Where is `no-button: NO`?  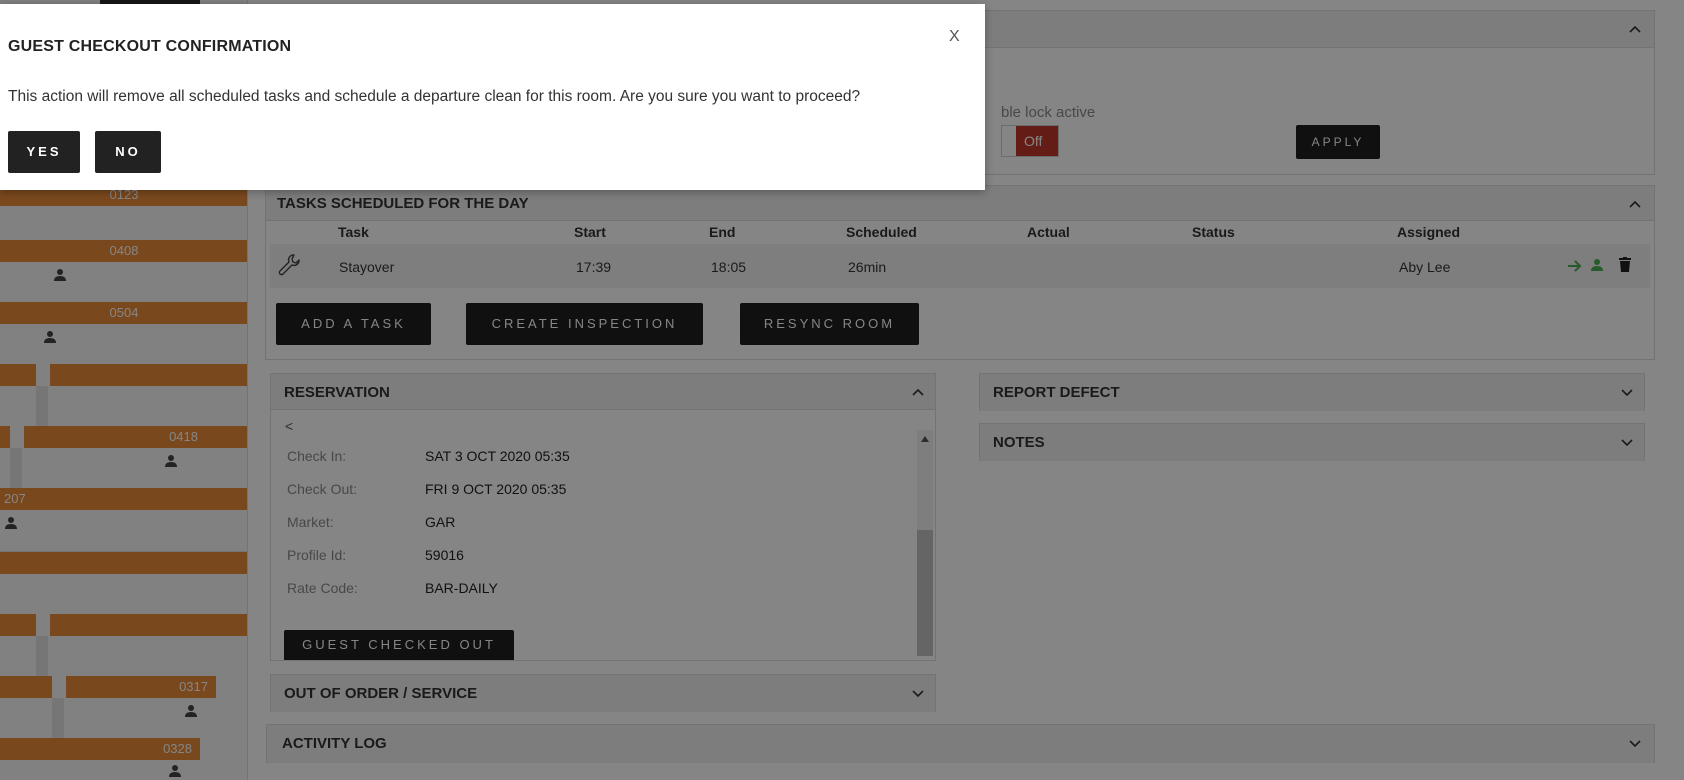
no-button: NO is located at coordinates (128, 152).